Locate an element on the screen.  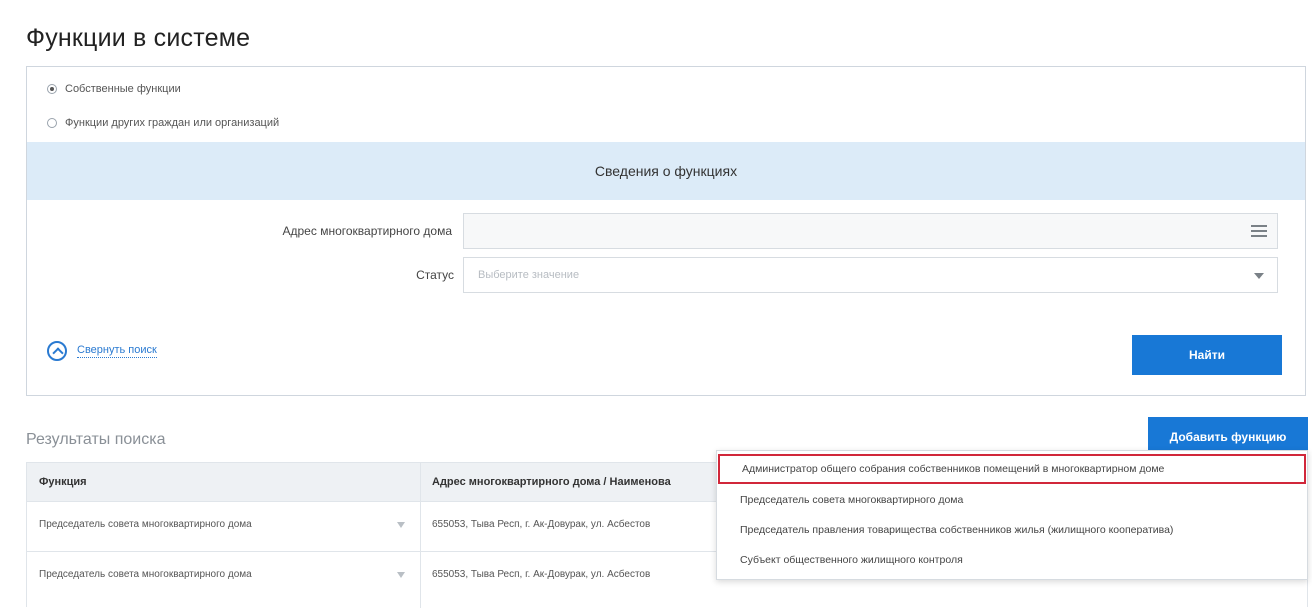
radio-button-icon is located at coordinates (52, 123).